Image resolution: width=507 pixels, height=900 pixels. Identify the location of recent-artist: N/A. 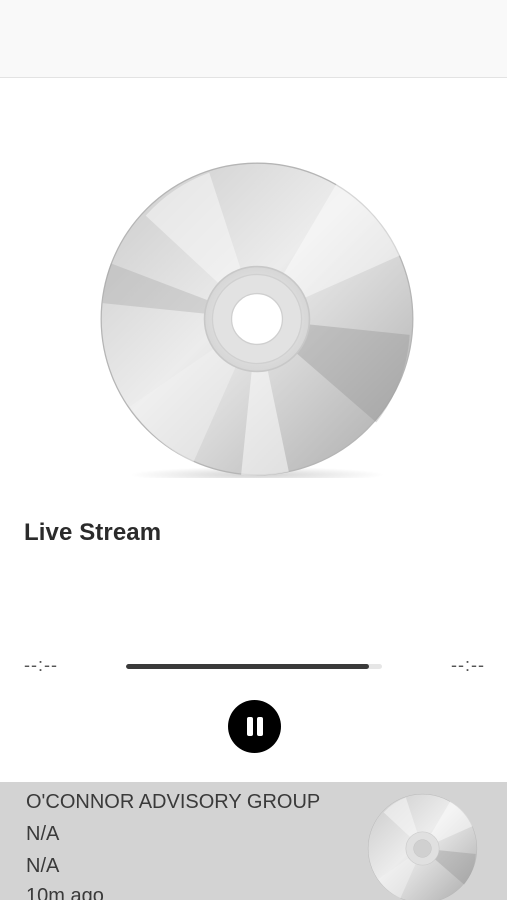
(43, 834).